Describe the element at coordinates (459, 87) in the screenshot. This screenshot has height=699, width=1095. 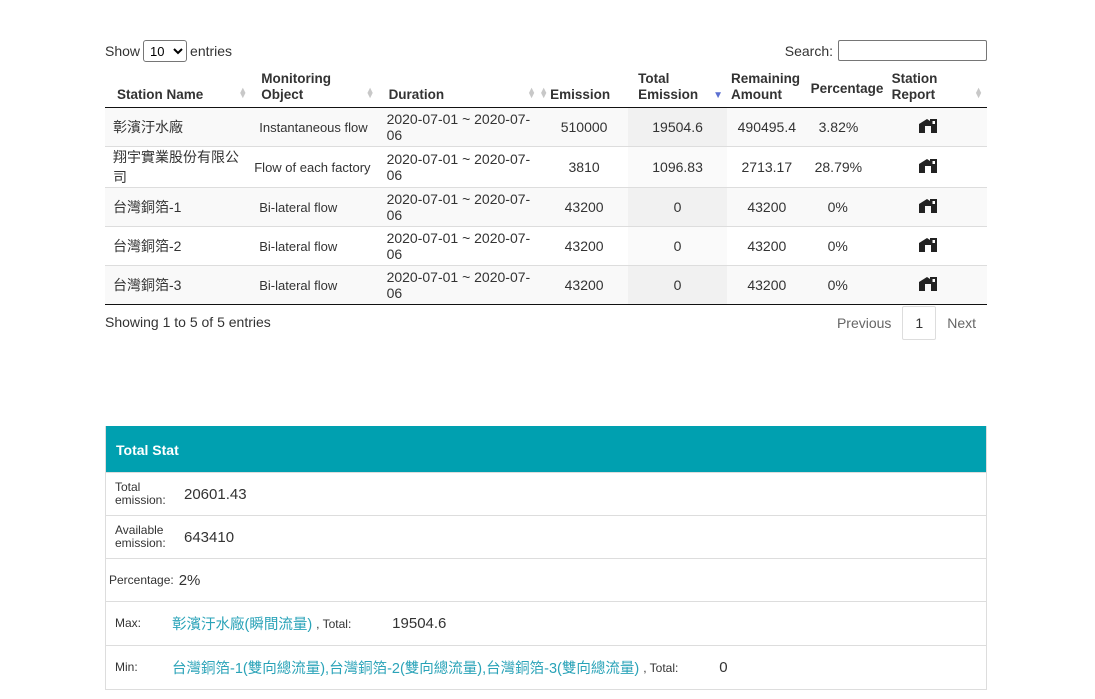
I see `column-header-duration: Duration ▲ ▼` at that location.